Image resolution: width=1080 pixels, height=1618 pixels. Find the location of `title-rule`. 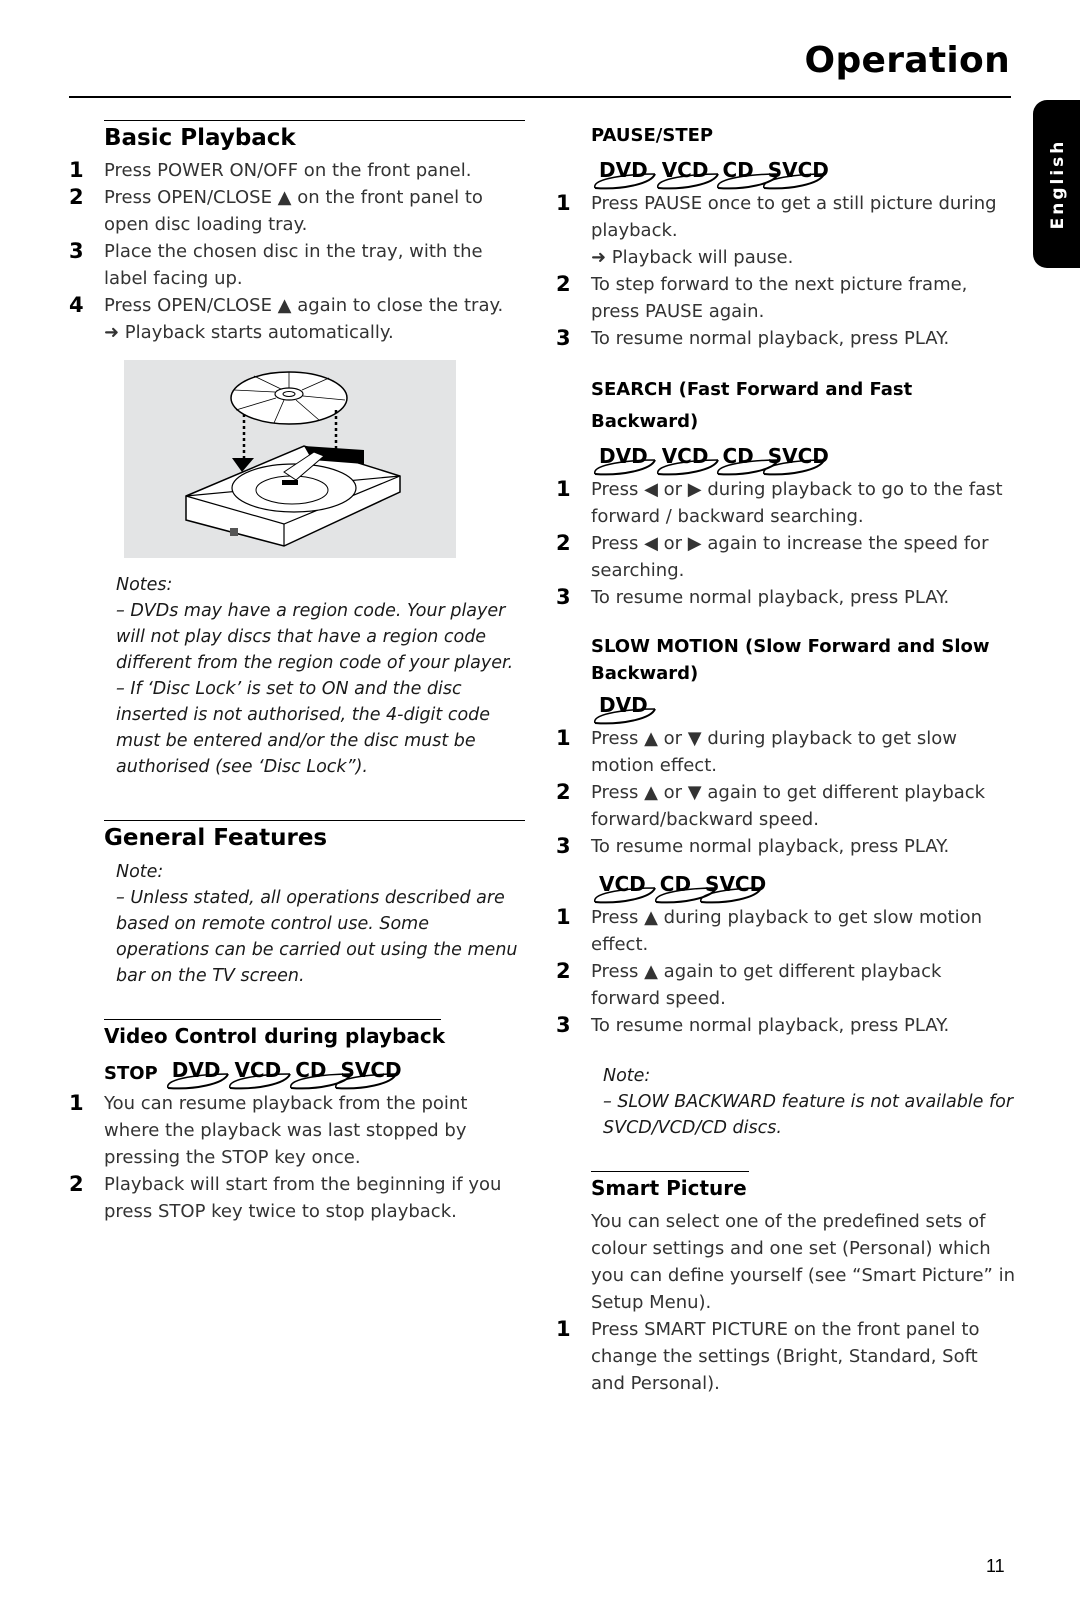

title-rule is located at coordinates (540, 97).